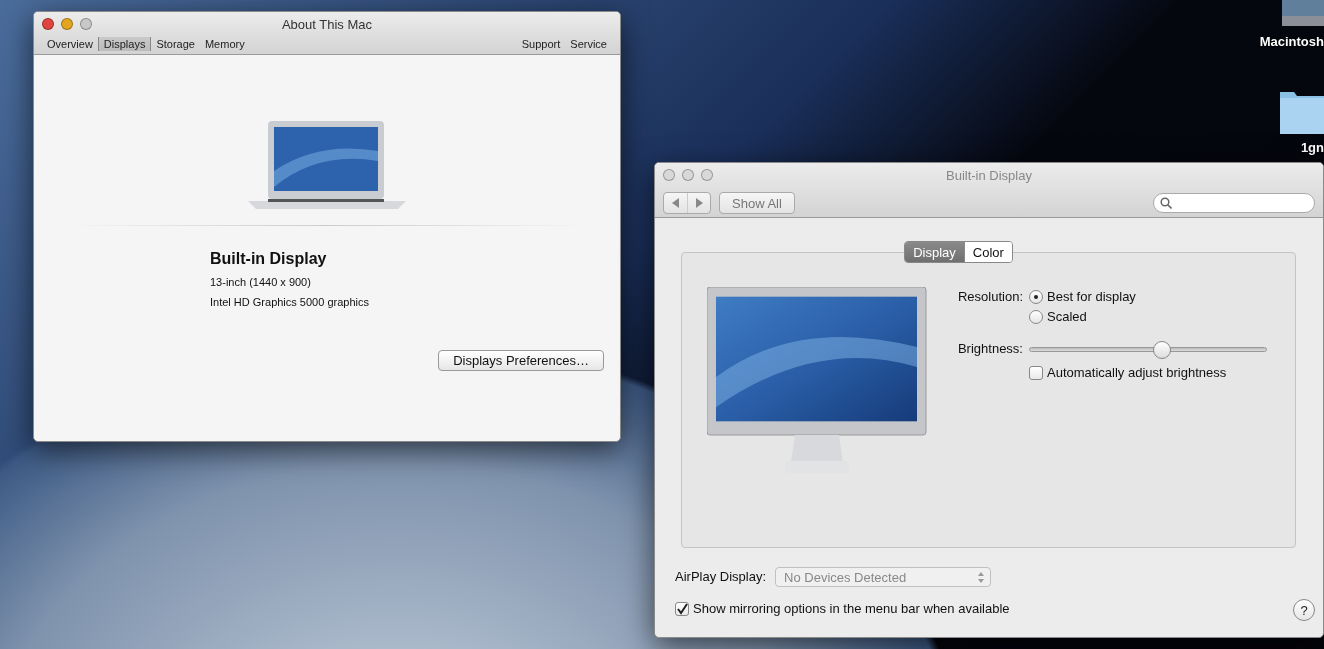 Image resolution: width=1324 pixels, height=649 pixels. I want to click on checkbox-option: Automatically adjust brightness, so click(1128, 373).